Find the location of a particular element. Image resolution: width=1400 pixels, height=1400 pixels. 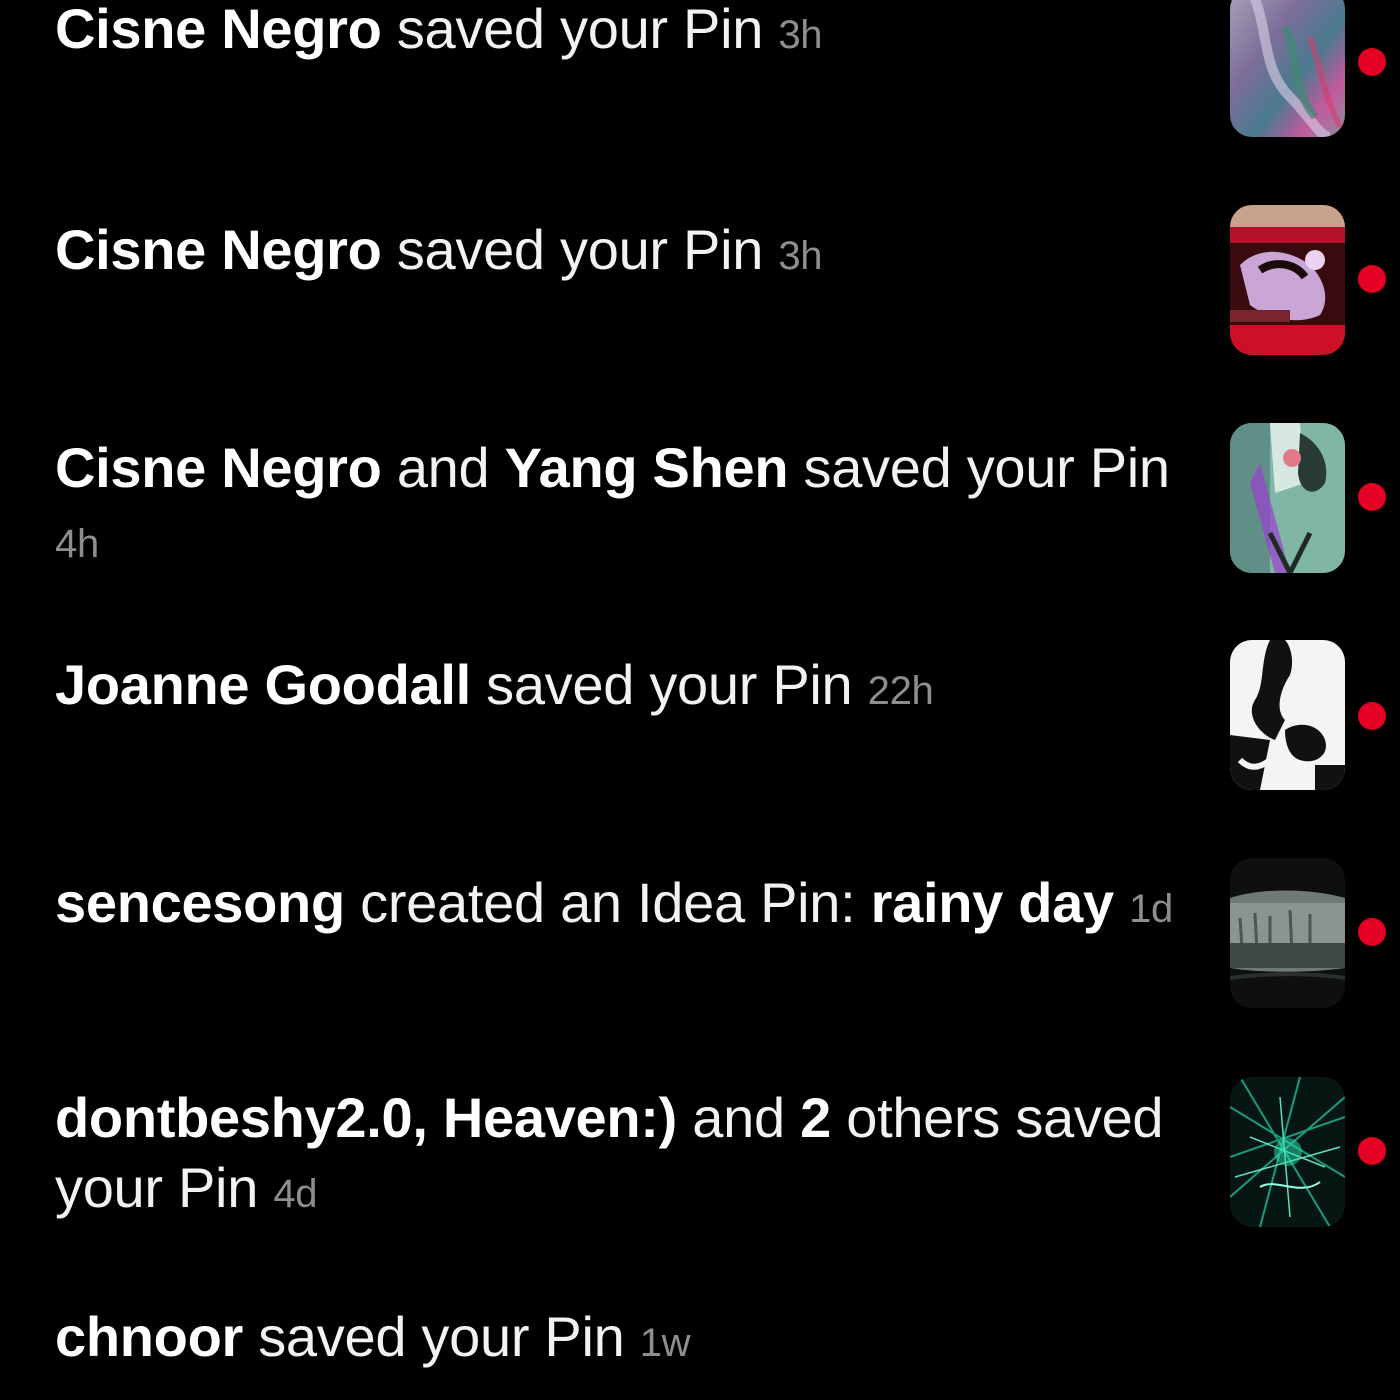

actor-name: chnoor is located at coordinates (149, 1336).